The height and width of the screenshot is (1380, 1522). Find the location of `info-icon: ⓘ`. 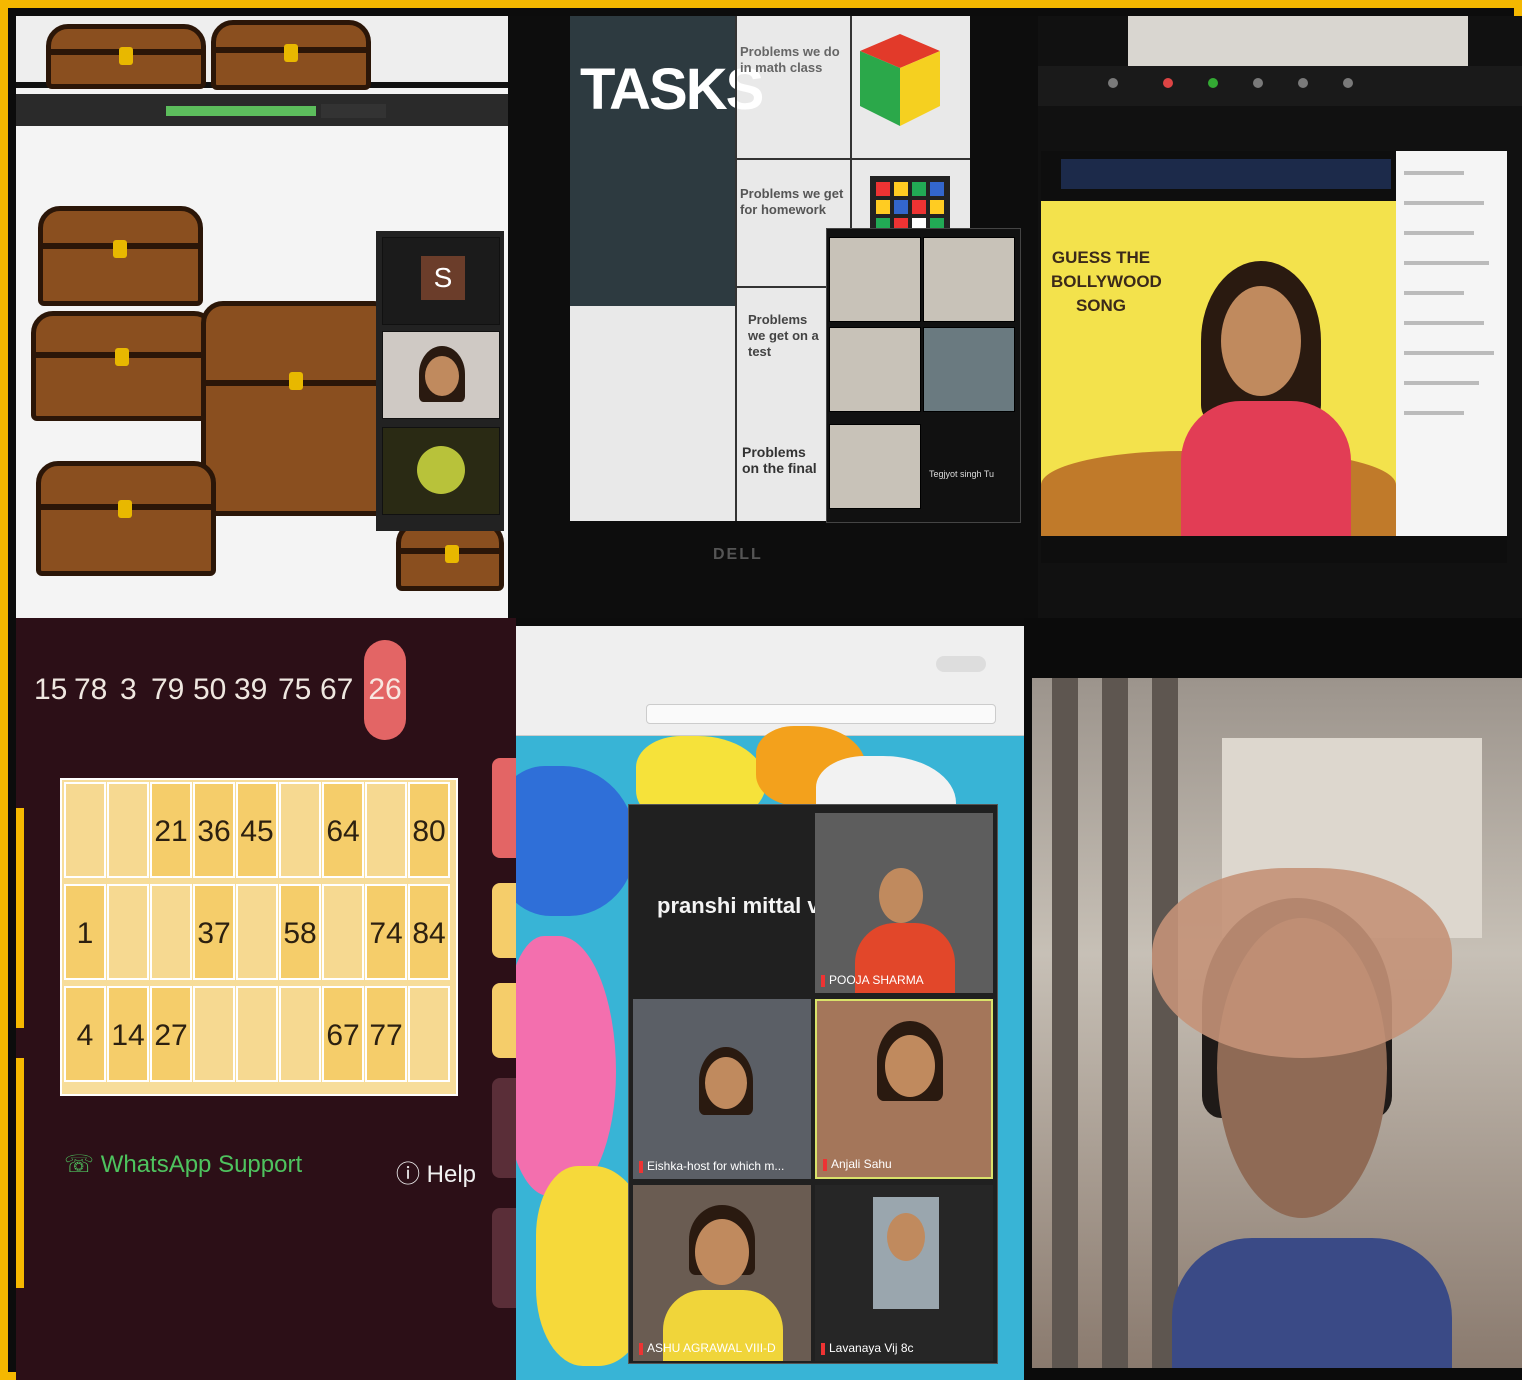

info-icon: ⓘ is located at coordinates (408, 1174).